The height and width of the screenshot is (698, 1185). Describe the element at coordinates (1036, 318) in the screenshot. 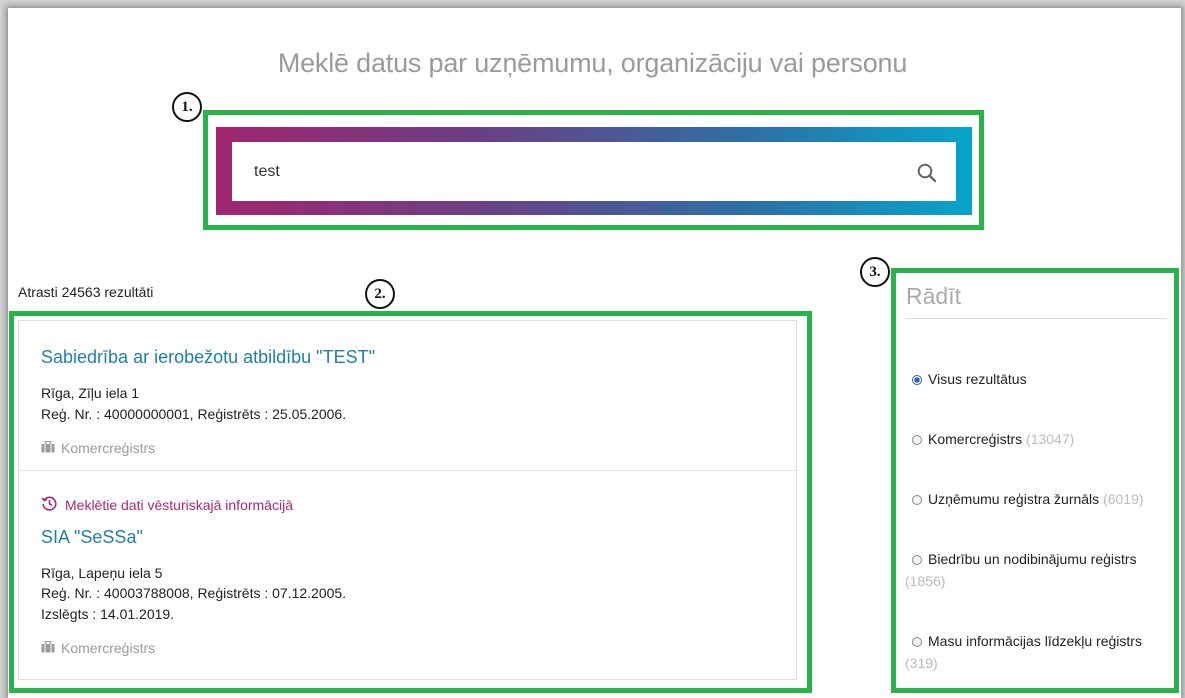

I see `filter-divider` at that location.